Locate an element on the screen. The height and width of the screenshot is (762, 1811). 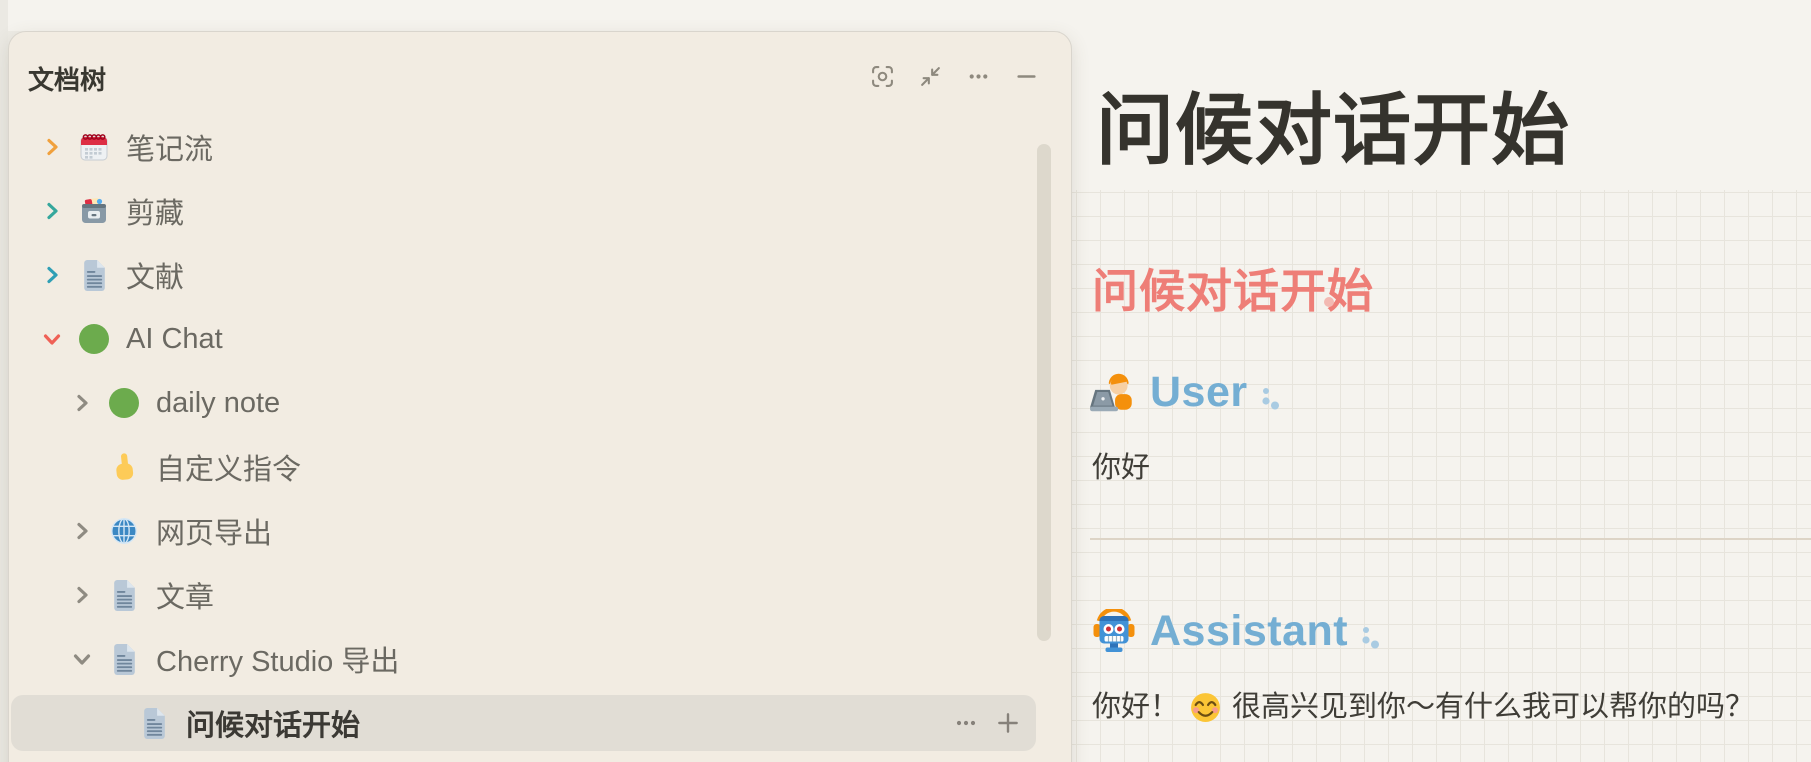
tree-item-label: 剪藏 is located at coordinates (155, 214).